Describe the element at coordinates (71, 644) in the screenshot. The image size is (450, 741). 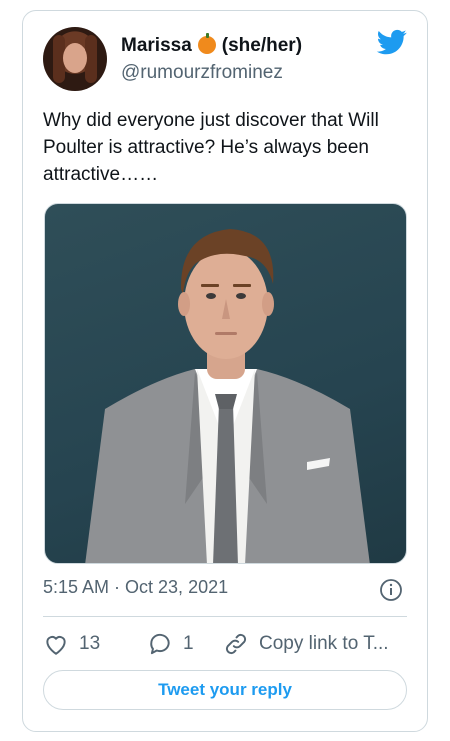
I see `like-button: 13` at that location.